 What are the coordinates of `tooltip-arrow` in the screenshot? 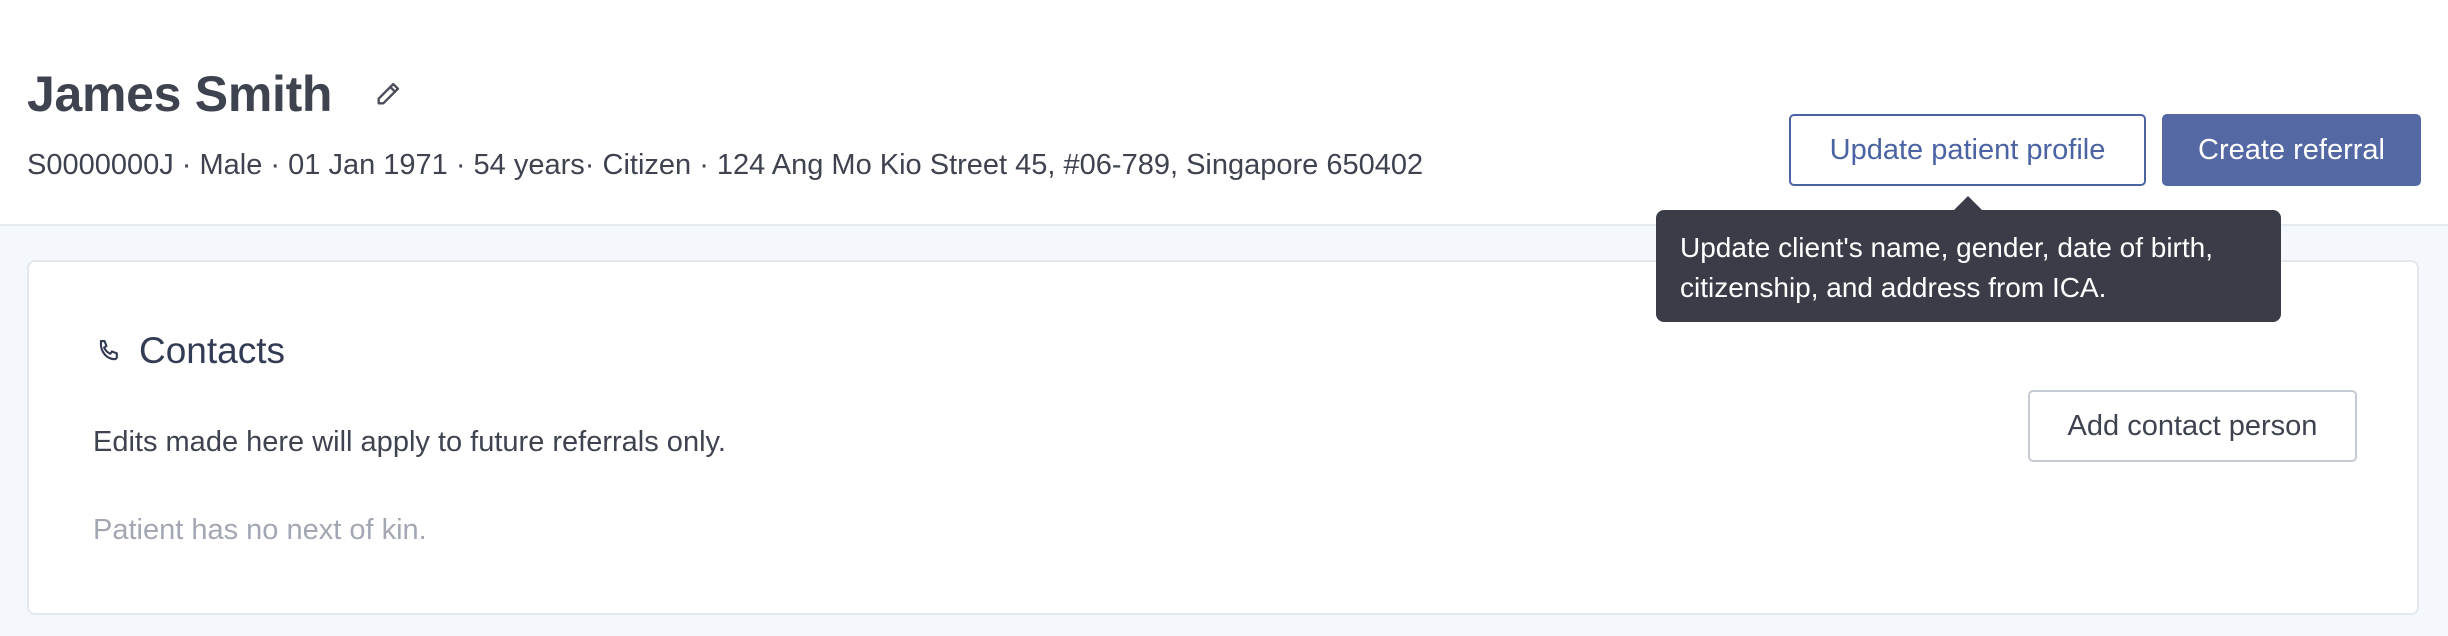 It's located at (1968, 203).